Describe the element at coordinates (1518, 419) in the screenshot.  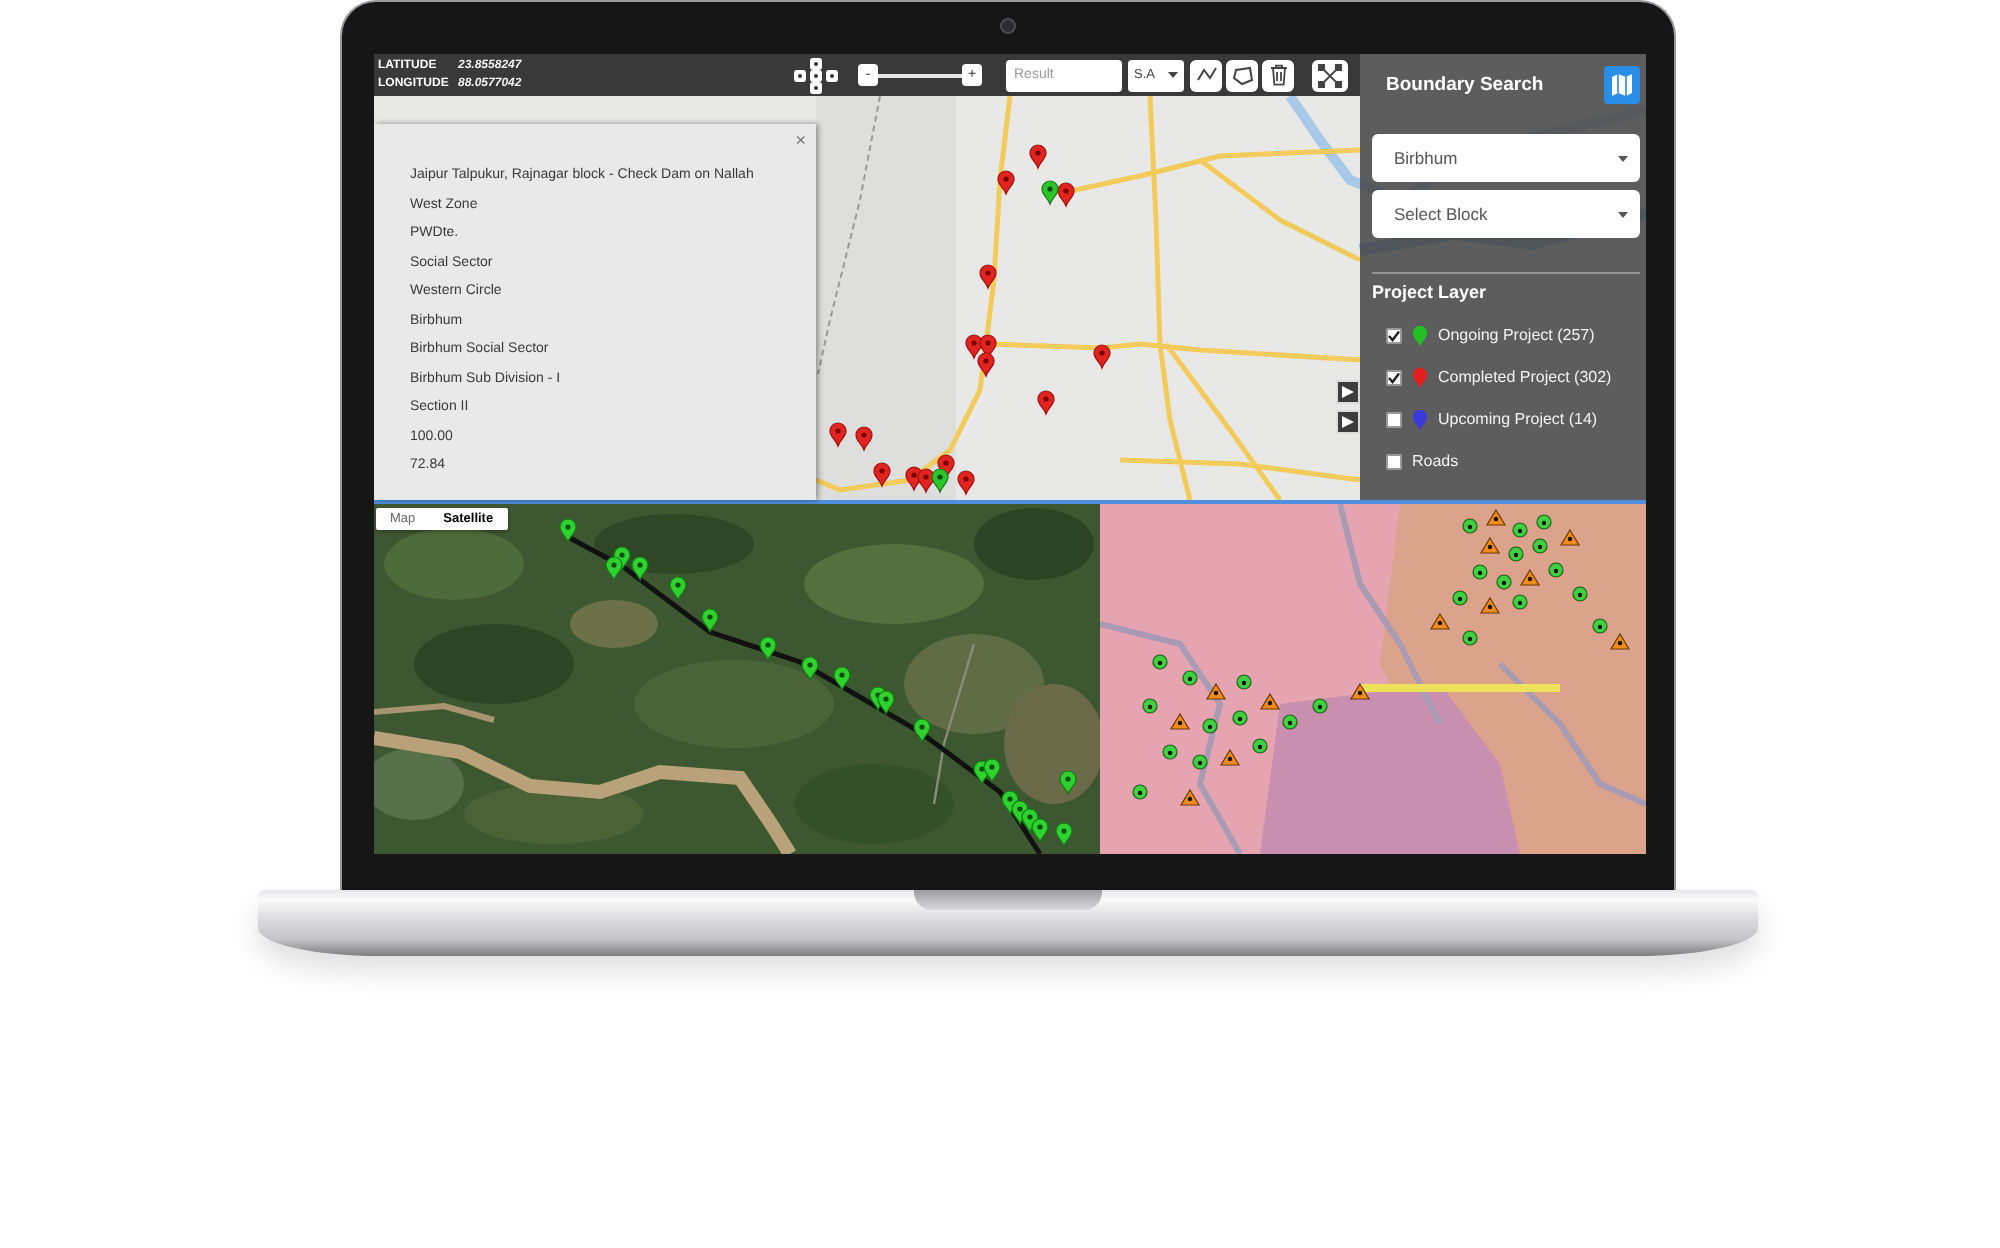
I see `layer-label: Upcoming Project (14)` at that location.